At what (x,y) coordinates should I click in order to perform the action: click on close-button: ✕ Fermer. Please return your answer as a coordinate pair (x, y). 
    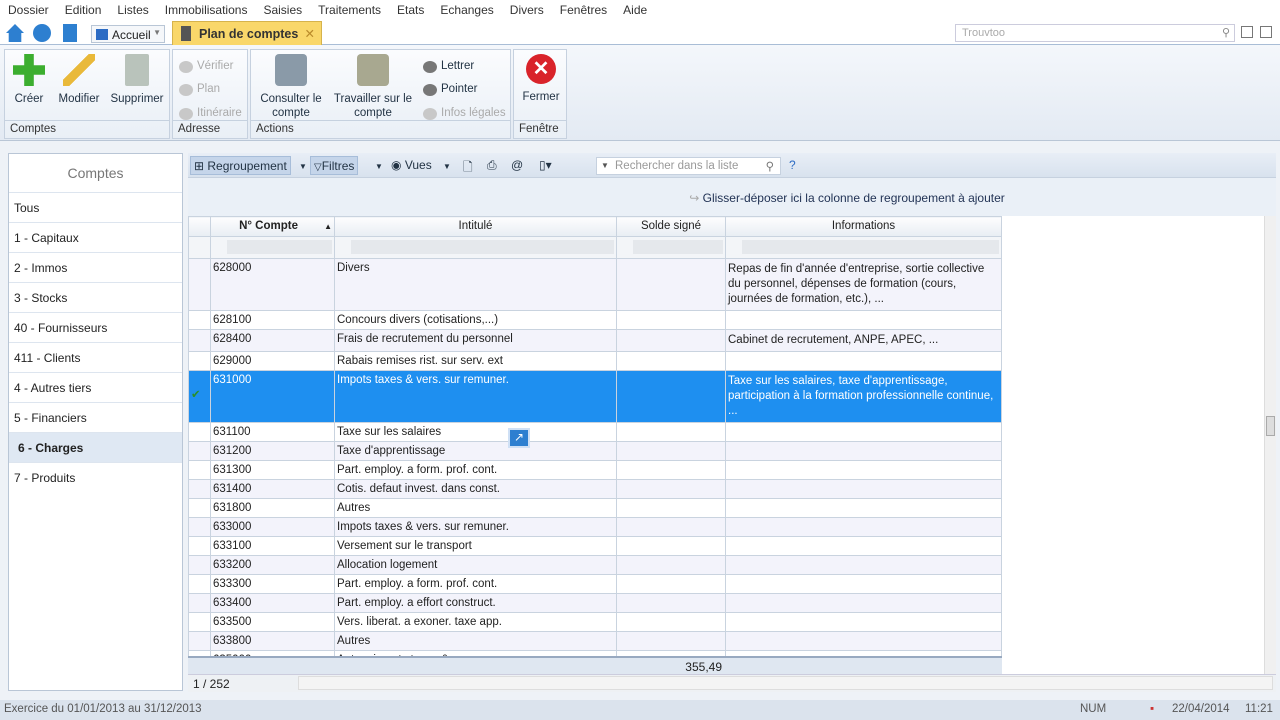
    Looking at the image, I should click on (541, 79).